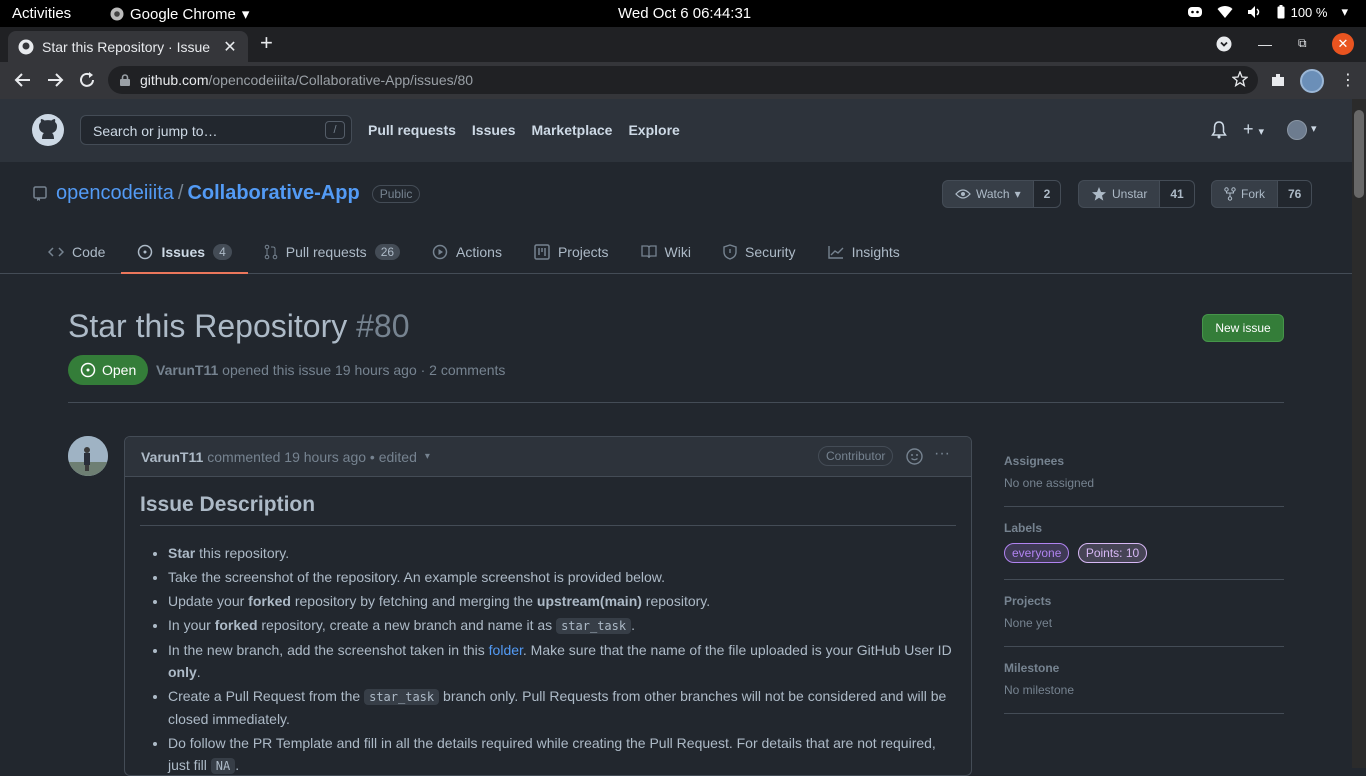 Image resolution: width=1366 pixels, height=776 pixels. I want to click on unstar-button: Unstar, so click(1119, 194).